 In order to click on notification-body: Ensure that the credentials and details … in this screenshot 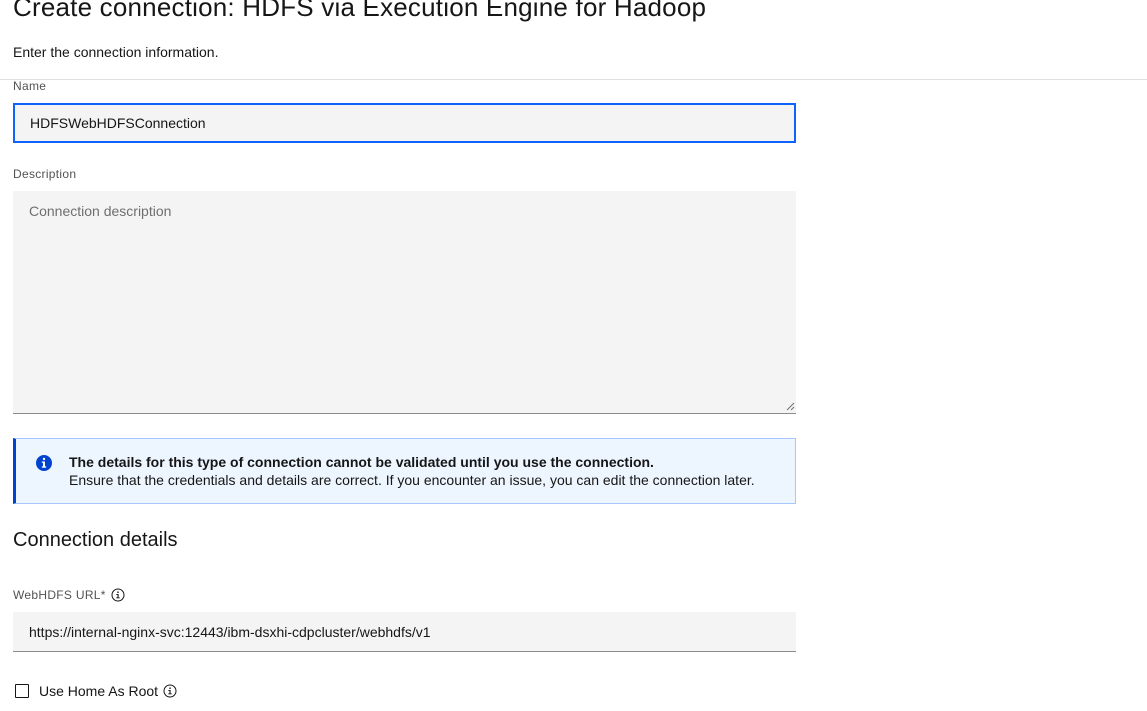, I will do `click(412, 480)`.